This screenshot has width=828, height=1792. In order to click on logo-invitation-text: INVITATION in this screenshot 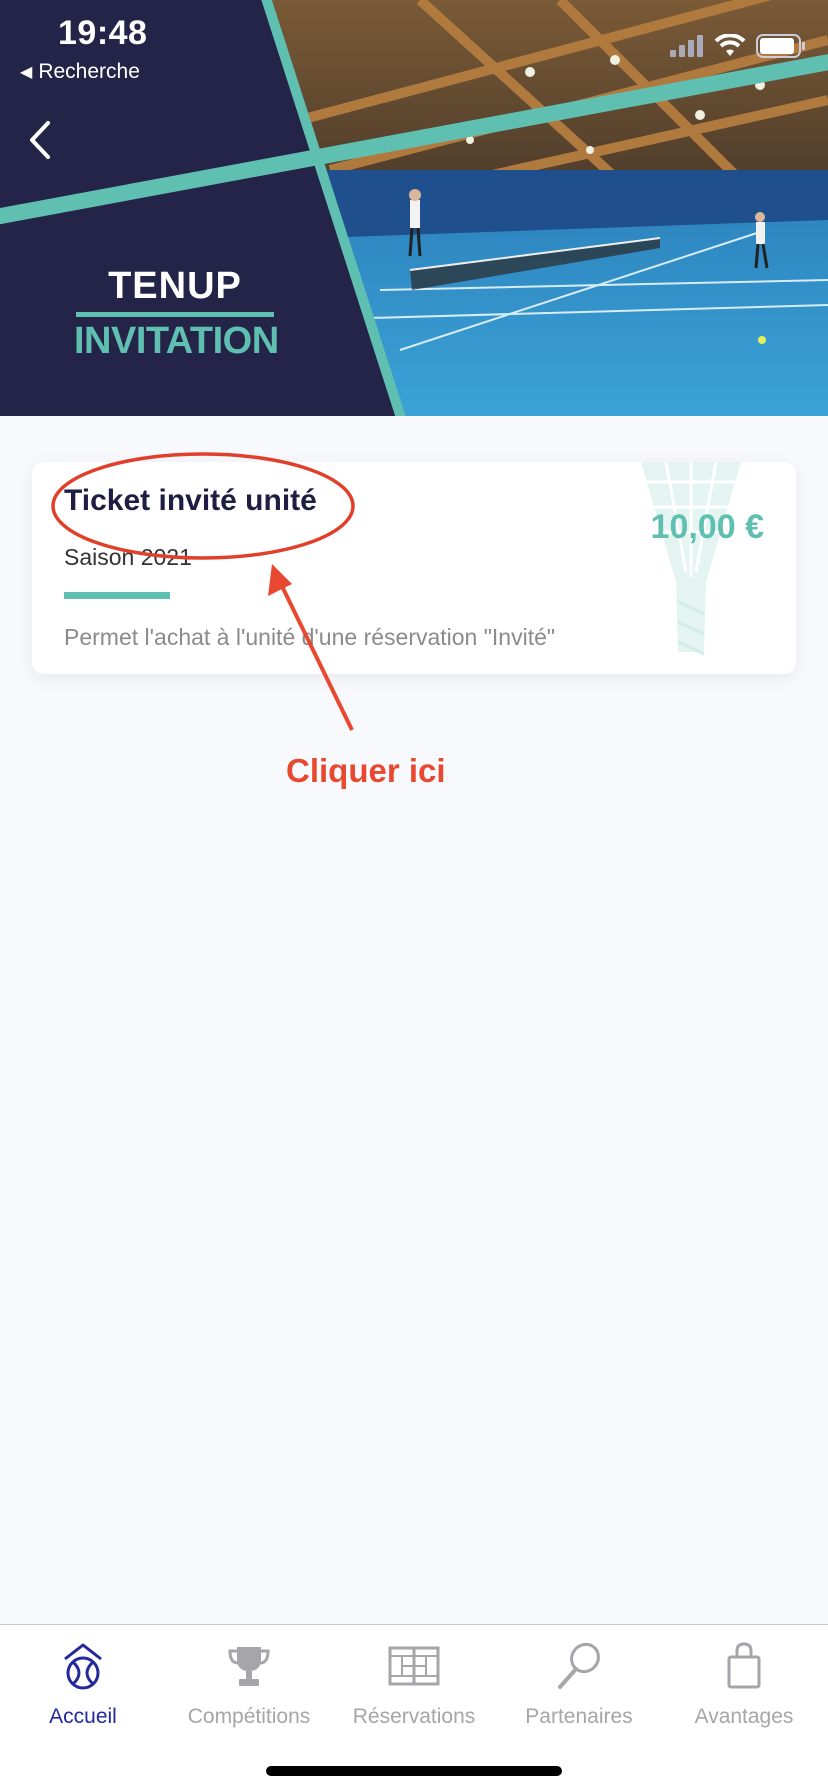, I will do `click(176, 341)`.